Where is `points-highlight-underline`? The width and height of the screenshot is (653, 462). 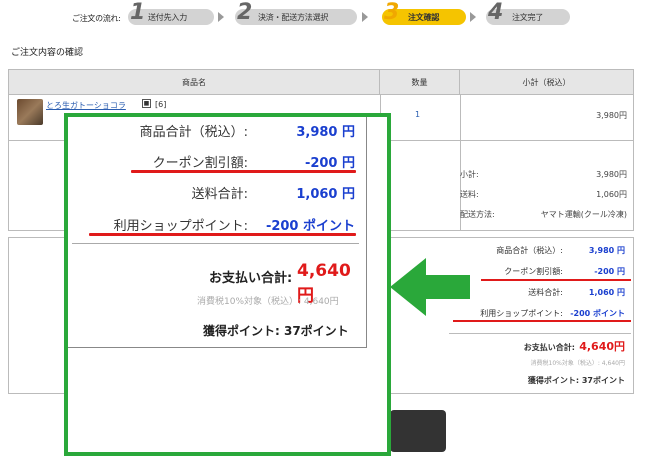
points-highlight-underline is located at coordinates (542, 321).